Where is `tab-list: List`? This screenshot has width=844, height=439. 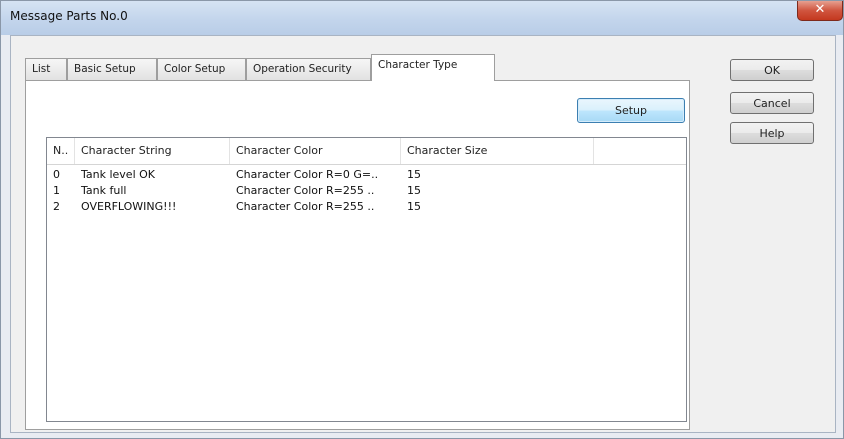 tab-list: List is located at coordinates (46, 69).